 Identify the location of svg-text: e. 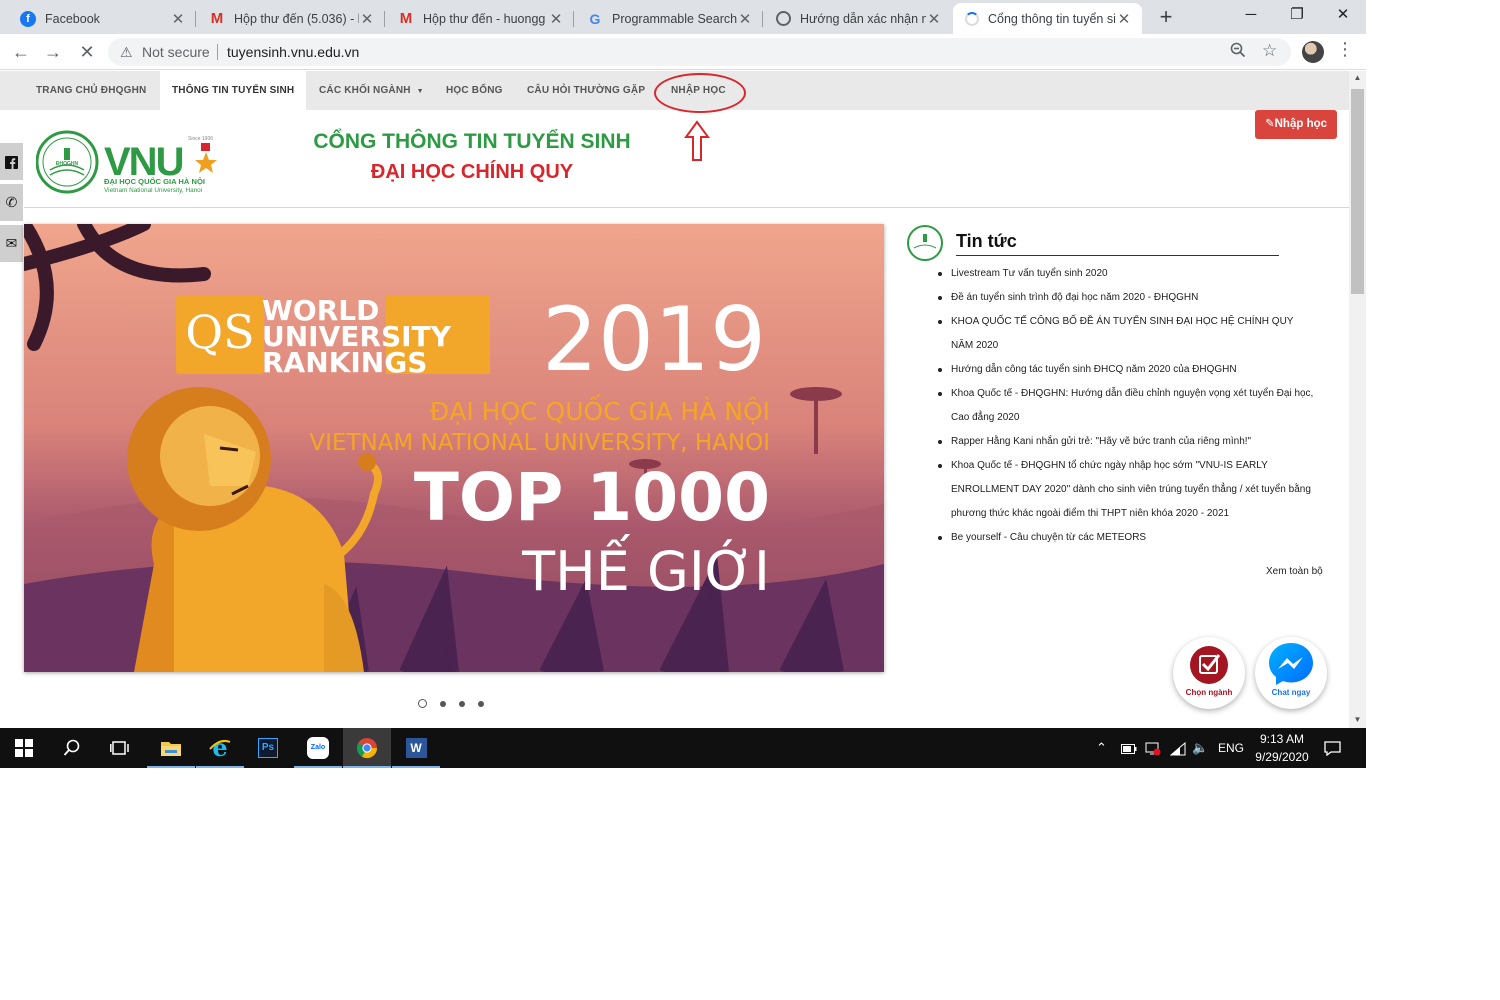
(219, 748).